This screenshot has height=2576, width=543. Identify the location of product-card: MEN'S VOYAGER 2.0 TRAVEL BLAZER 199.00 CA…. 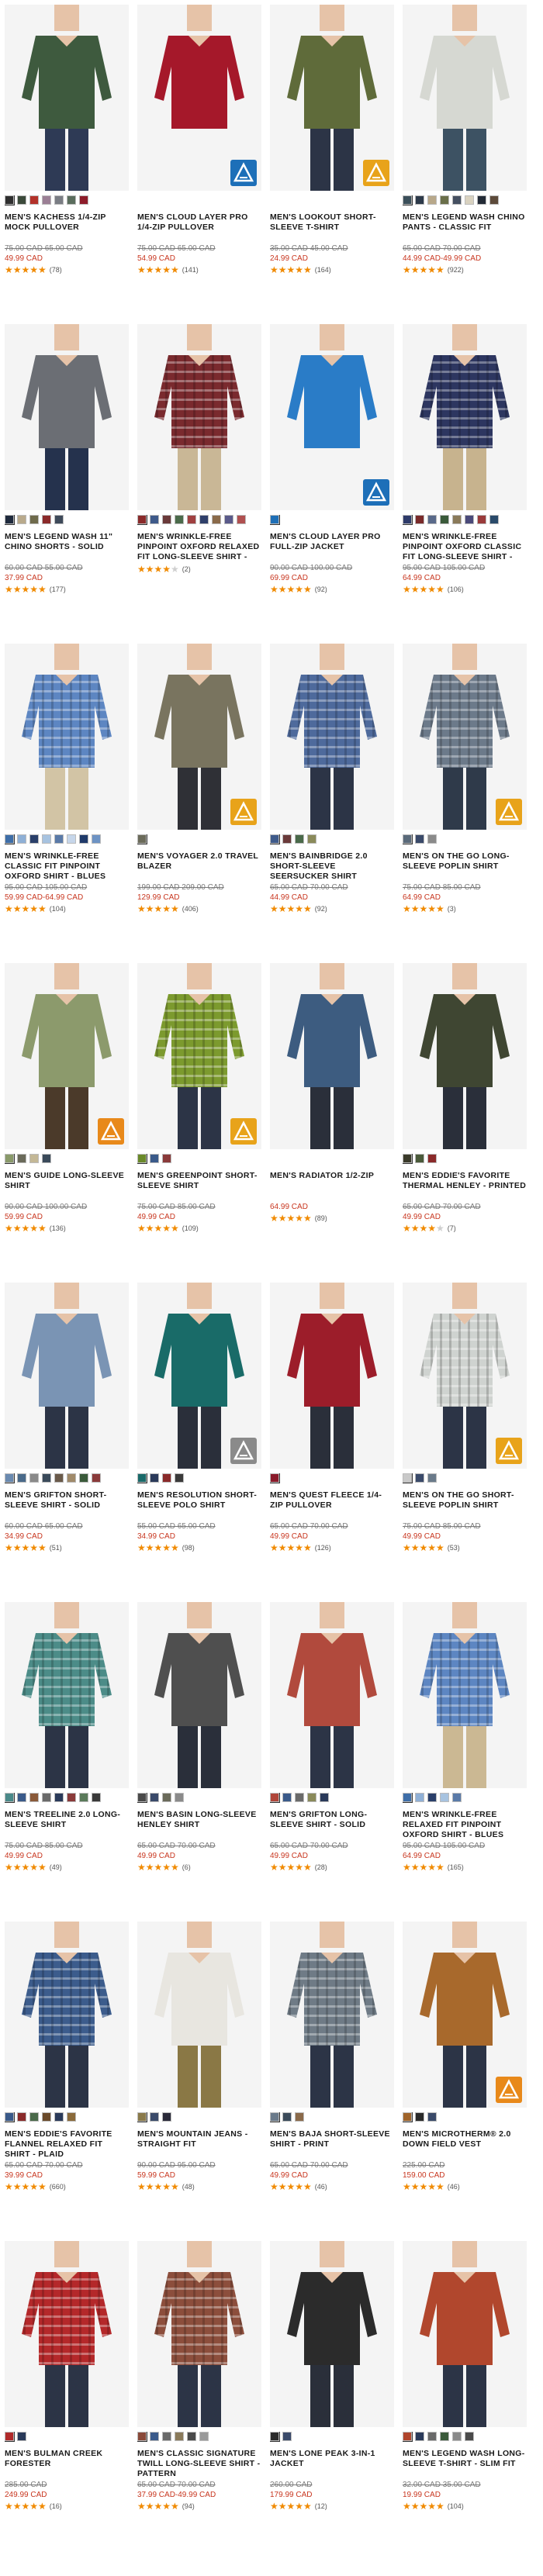
(199, 779).